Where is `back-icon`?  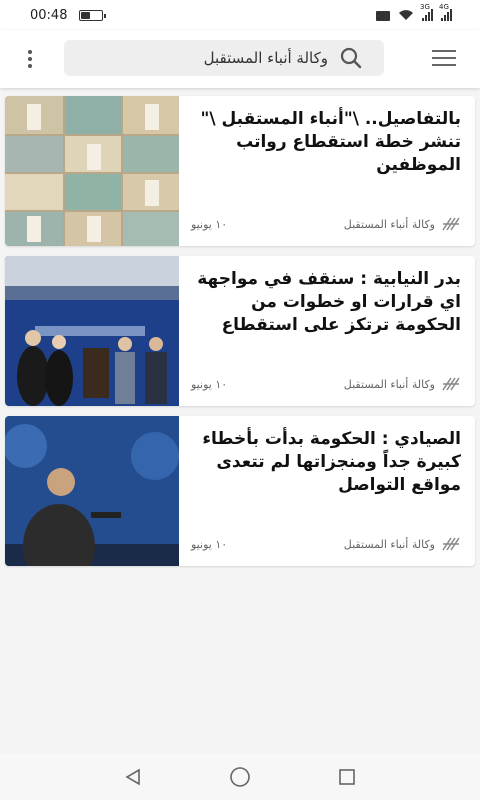
back-icon is located at coordinates (133, 777).